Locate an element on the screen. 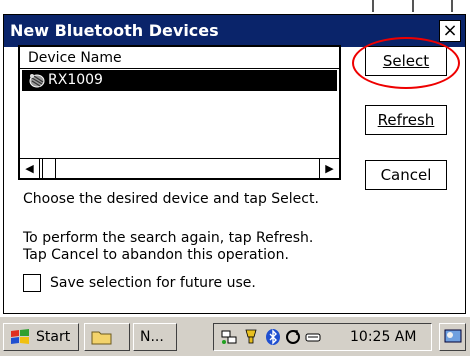  taskbar: Start N... 10:25 AM is located at coordinates (235, 336).